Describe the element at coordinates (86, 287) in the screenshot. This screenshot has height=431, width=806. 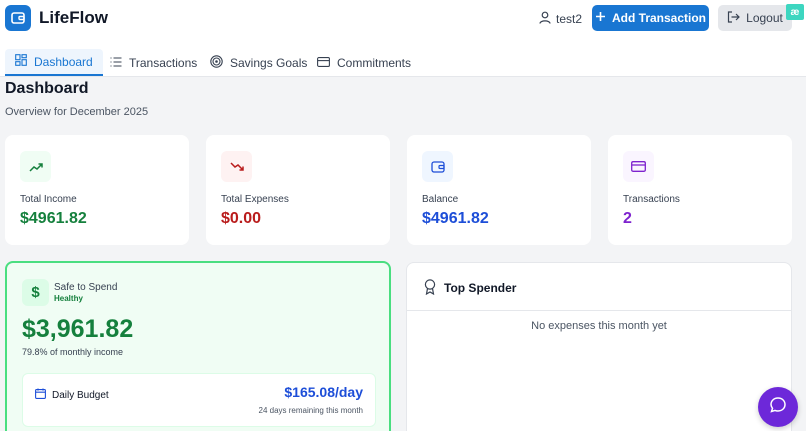
I see `safe-to-spend-title: Safe to Spend` at that location.